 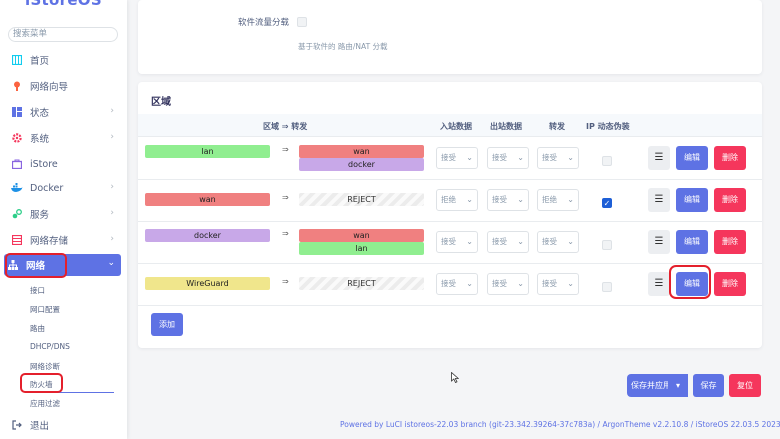 I want to click on flow-offload-hint: 基于软件的 路由/NAT 分载, so click(x=343, y=46).